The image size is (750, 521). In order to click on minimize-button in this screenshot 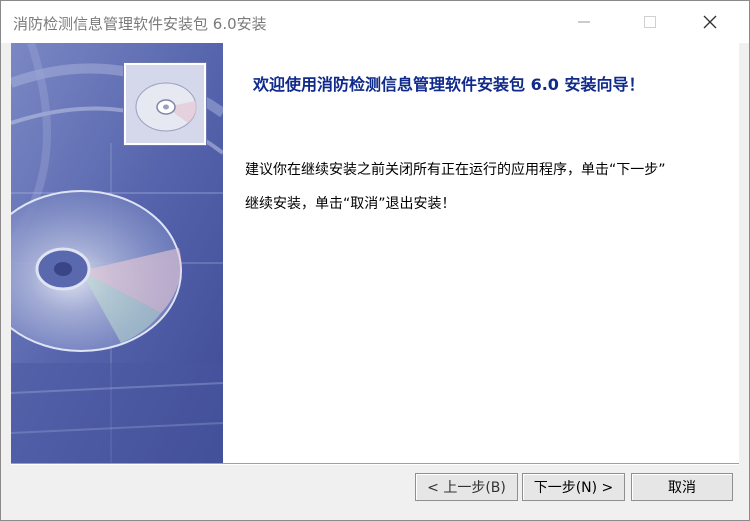, I will do `click(584, 22)`.